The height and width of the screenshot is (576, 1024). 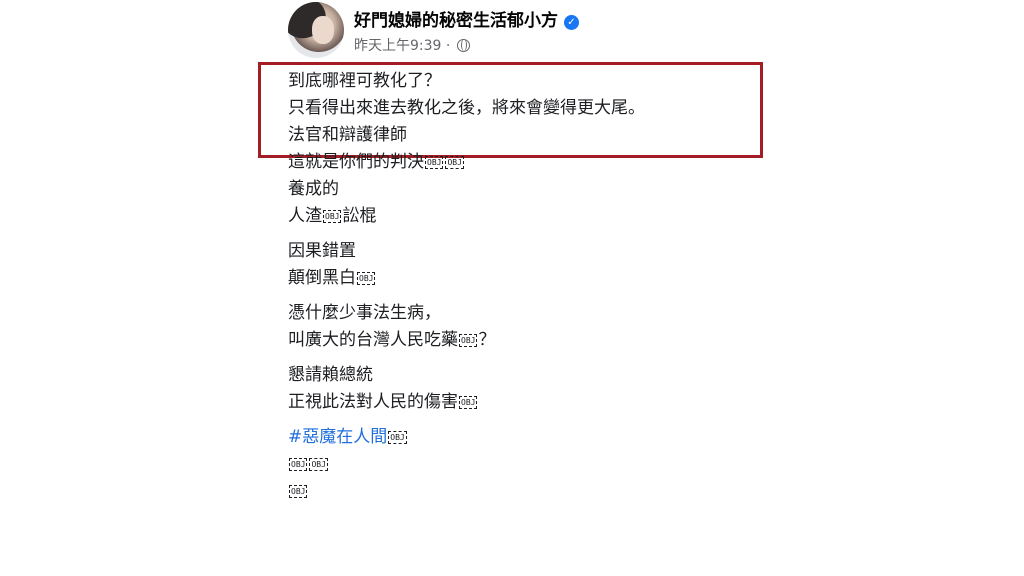 What do you see at coordinates (364, 313) in the screenshot?
I see `post-line: 憑什麼少事法生病，` at bounding box center [364, 313].